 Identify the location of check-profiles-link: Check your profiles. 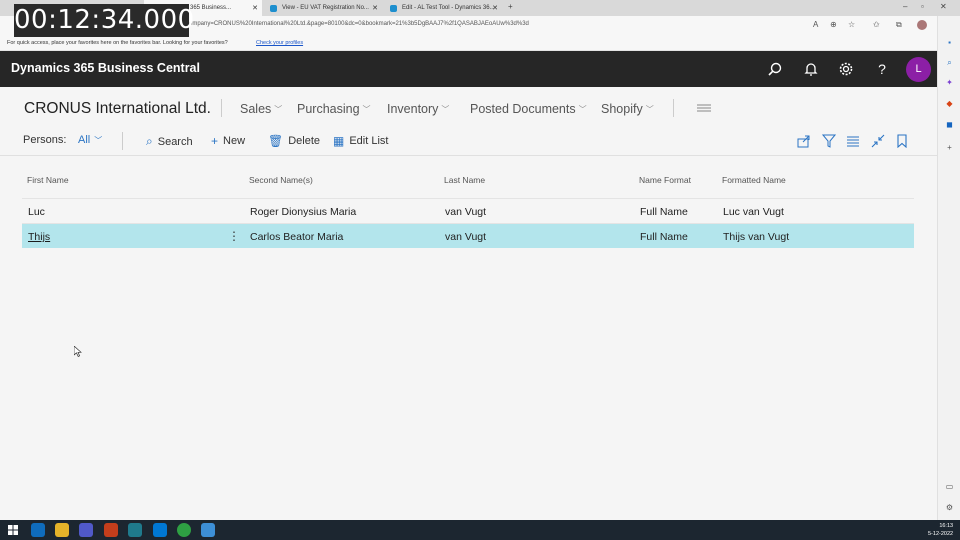
(279, 43).